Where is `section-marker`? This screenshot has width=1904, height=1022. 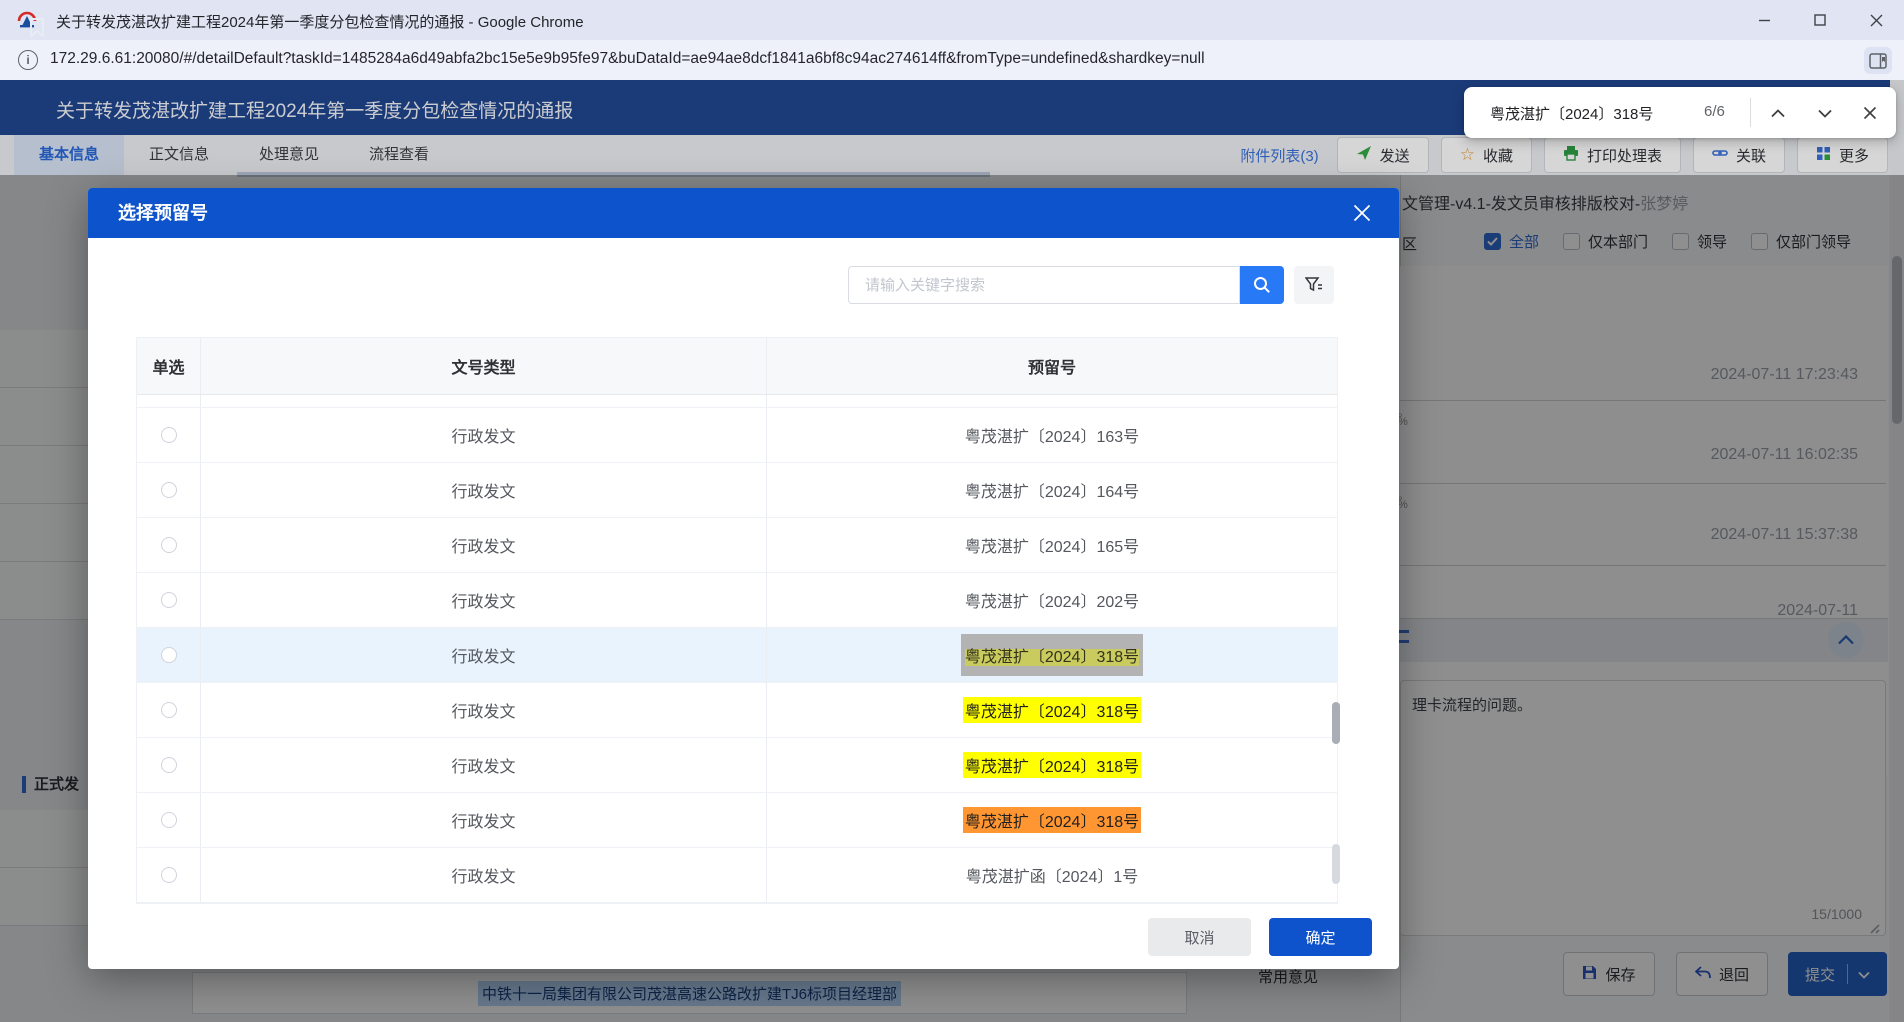
section-marker is located at coordinates (24, 784).